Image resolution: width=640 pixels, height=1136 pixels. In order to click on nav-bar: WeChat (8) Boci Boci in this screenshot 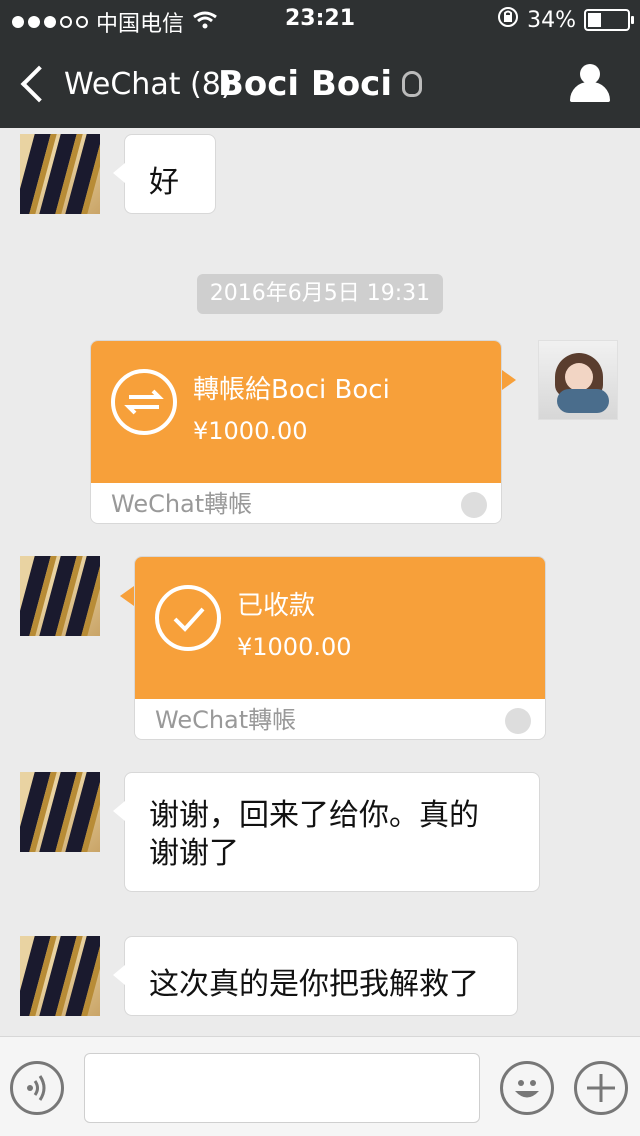, I will do `click(320, 84)`.